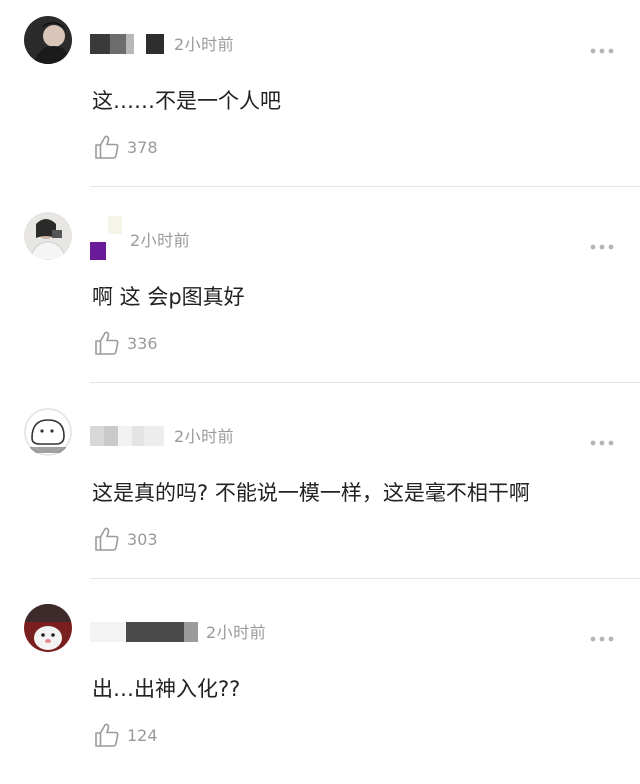 The height and width of the screenshot is (784, 640). I want to click on like-button: 336, so click(134, 343).